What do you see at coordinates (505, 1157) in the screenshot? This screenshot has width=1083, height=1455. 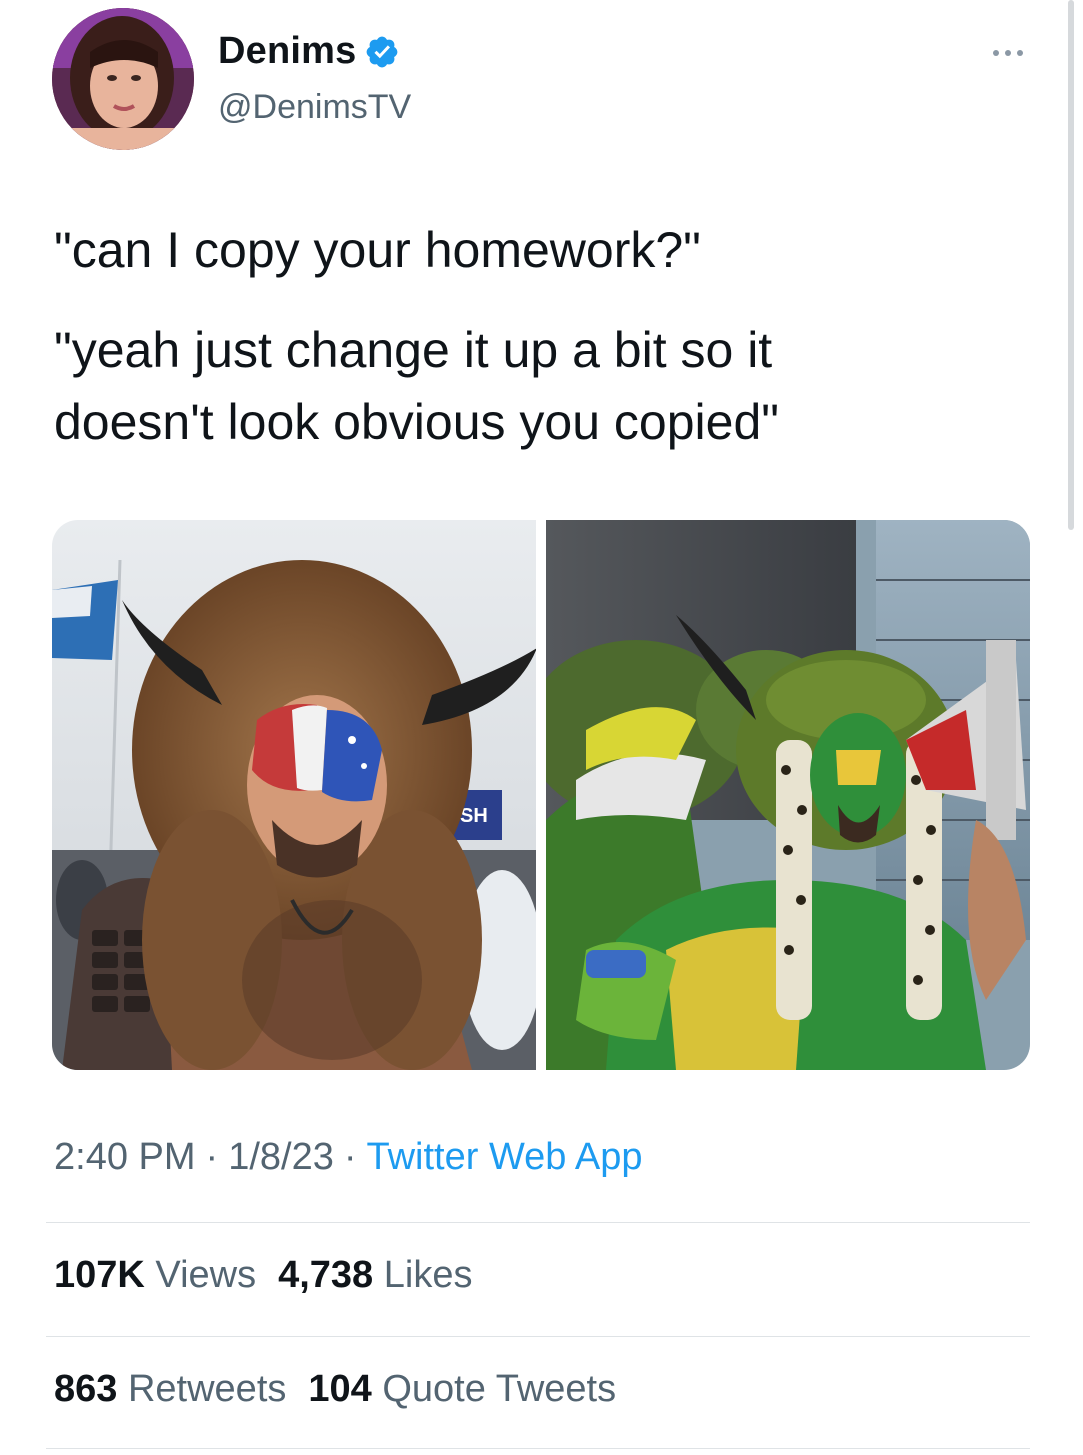 I see `tweet-source-link: Twitter Web App` at bounding box center [505, 1157].